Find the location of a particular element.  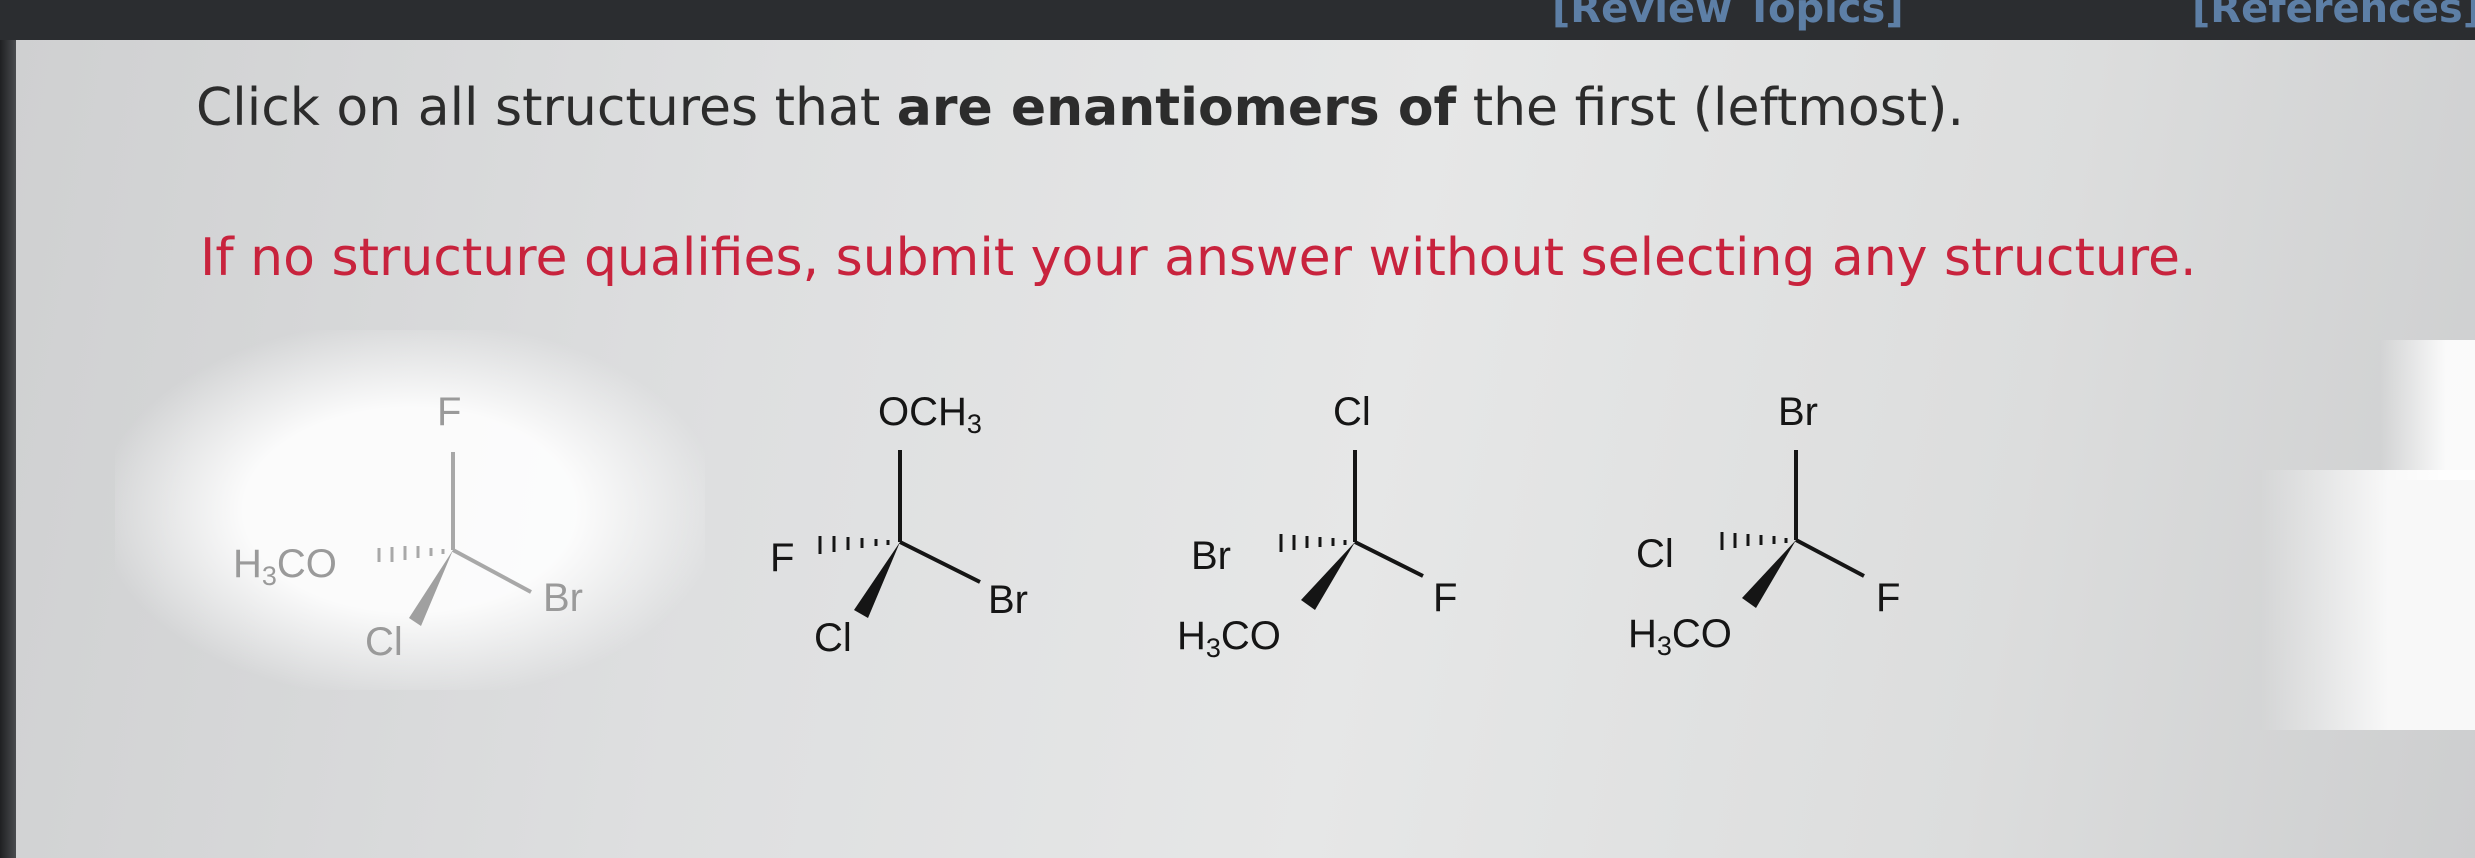

left-substituent: F is located at coordinates (782, 558).